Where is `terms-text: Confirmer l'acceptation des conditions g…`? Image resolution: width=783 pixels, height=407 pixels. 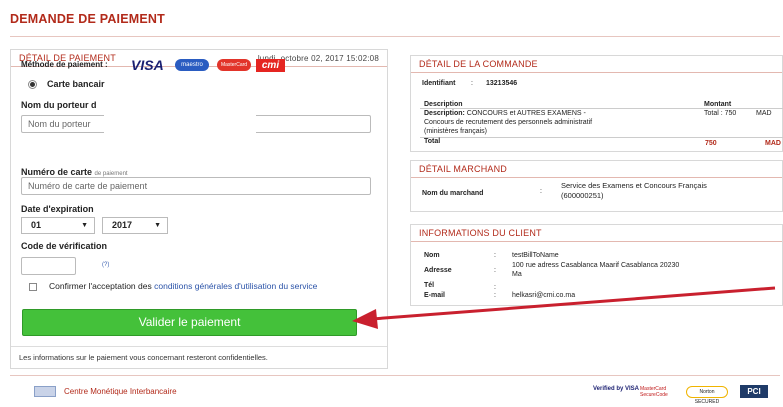 terms-text: Confirmer l'acceptation des conditions g… is located at coordinates (183, 286).